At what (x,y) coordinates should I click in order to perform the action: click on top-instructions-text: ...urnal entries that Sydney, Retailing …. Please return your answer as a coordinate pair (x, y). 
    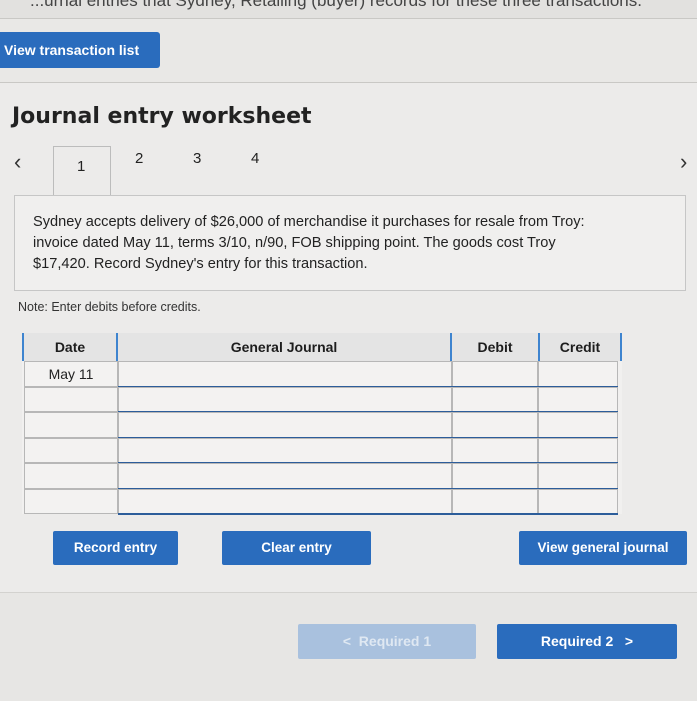
    Looking at the image, I should click on (336, 5).